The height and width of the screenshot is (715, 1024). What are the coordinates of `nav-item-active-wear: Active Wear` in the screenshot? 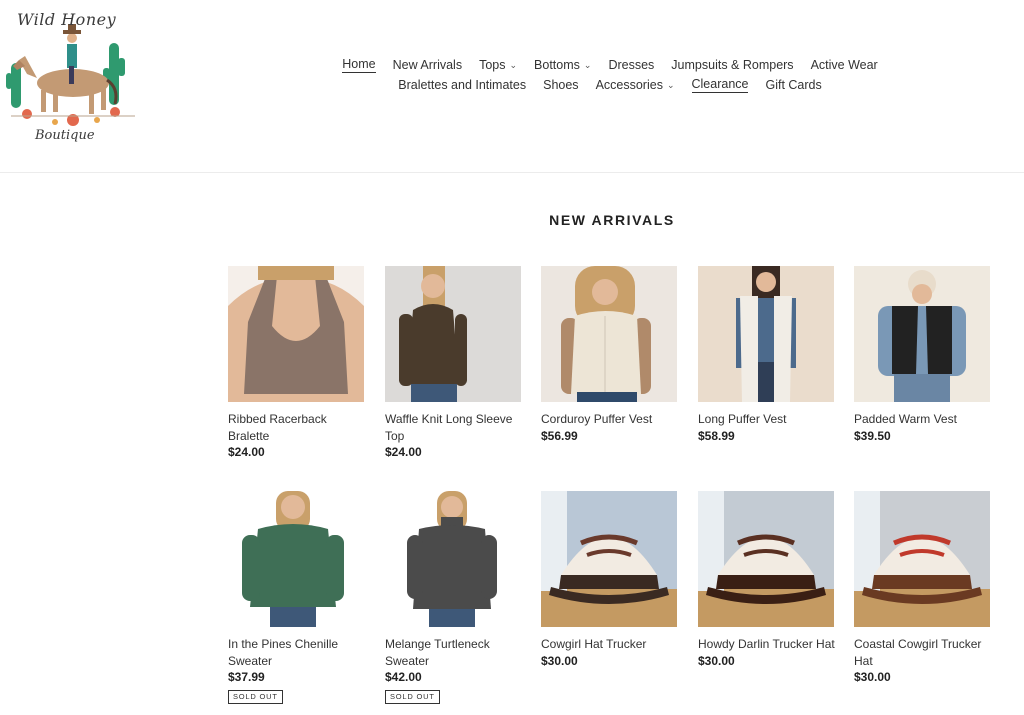 It's located at (844, 65).